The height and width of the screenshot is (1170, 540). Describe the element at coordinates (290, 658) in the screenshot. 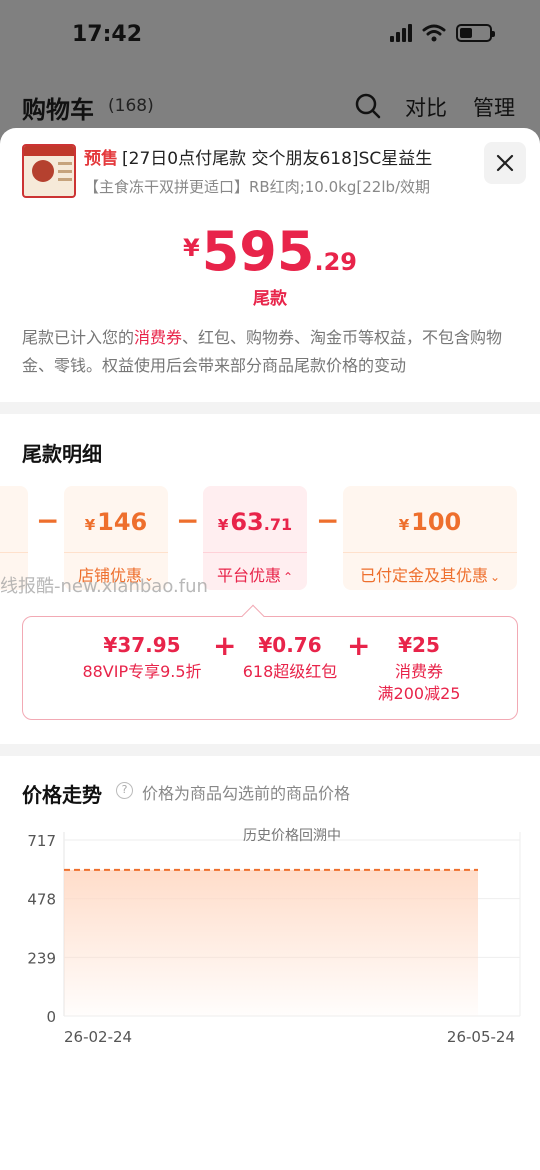

I see `detail-item-redpacket: ¥0.76 618超级红包` at that location.